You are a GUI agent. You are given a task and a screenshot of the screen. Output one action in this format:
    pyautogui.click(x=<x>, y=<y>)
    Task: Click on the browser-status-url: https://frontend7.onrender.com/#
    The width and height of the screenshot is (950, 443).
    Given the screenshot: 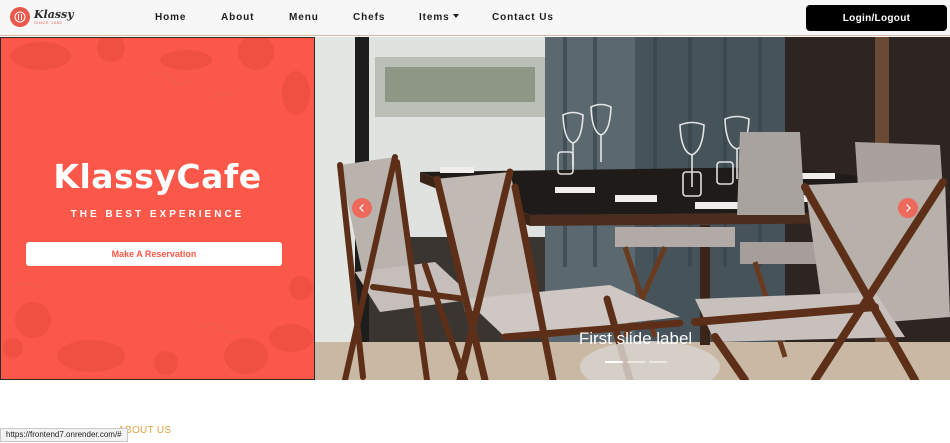 What is the action you would take?
    pyautogui.click(x=64, y=435)
    